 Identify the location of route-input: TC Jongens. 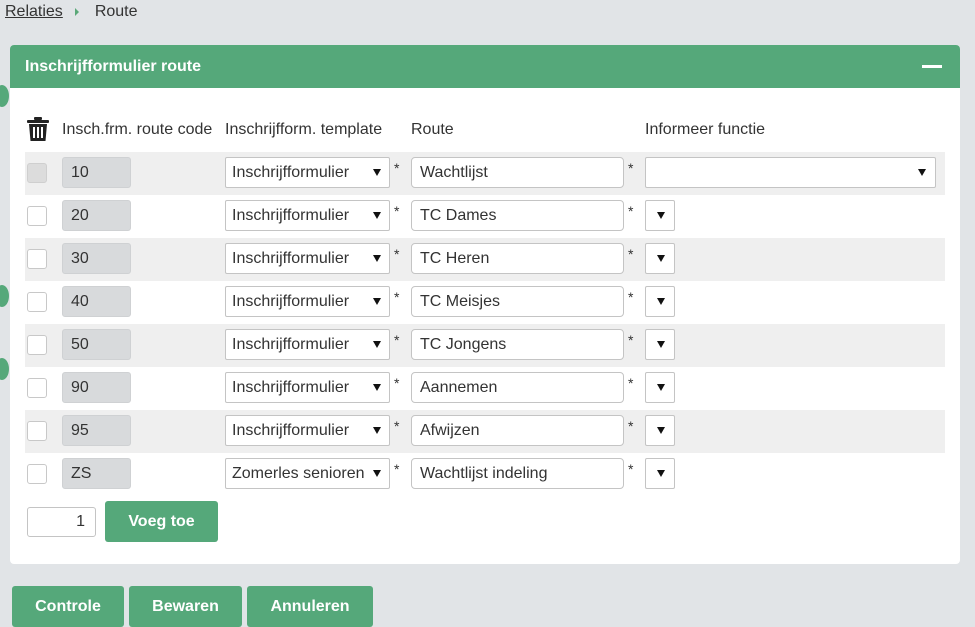
(517, 344).